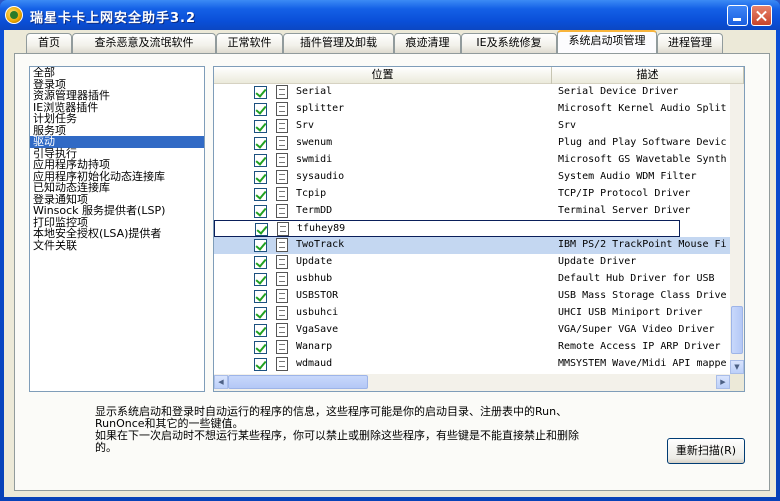 The height and width of the screenshot is (501, 780). I want to click on list-row: Tcpip TCP/IP Protocol Driver, so click(472, 194).